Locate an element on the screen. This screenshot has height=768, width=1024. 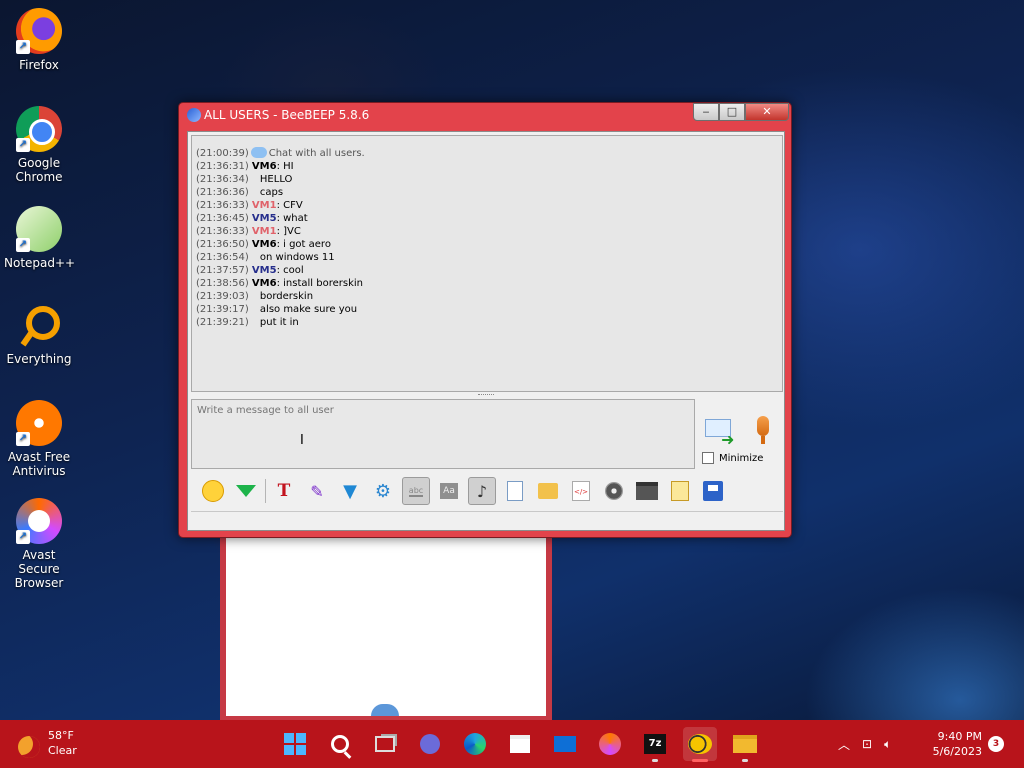
send-folder-button is located at coordinates (548, 491).